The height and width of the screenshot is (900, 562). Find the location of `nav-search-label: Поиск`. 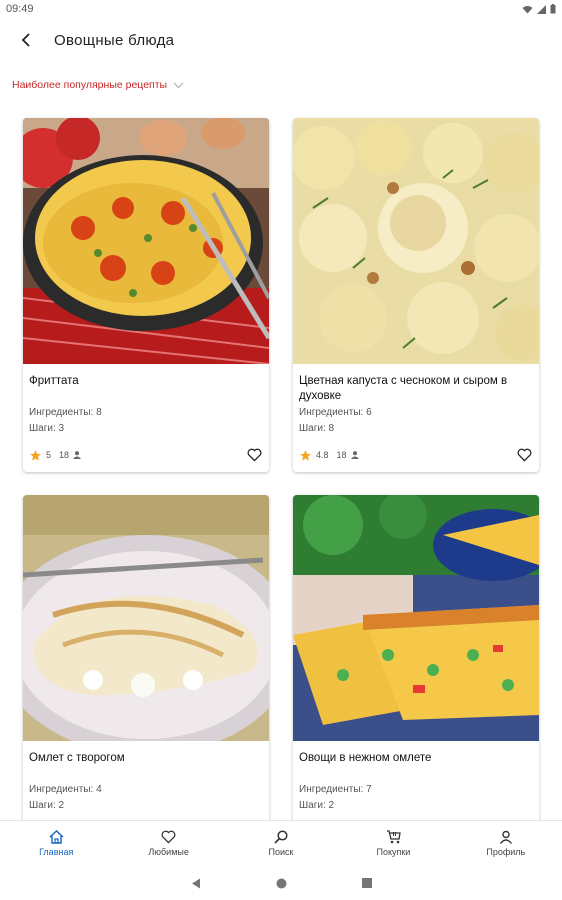

nav-search-label: Поиск is located at coordinates (281, 852).